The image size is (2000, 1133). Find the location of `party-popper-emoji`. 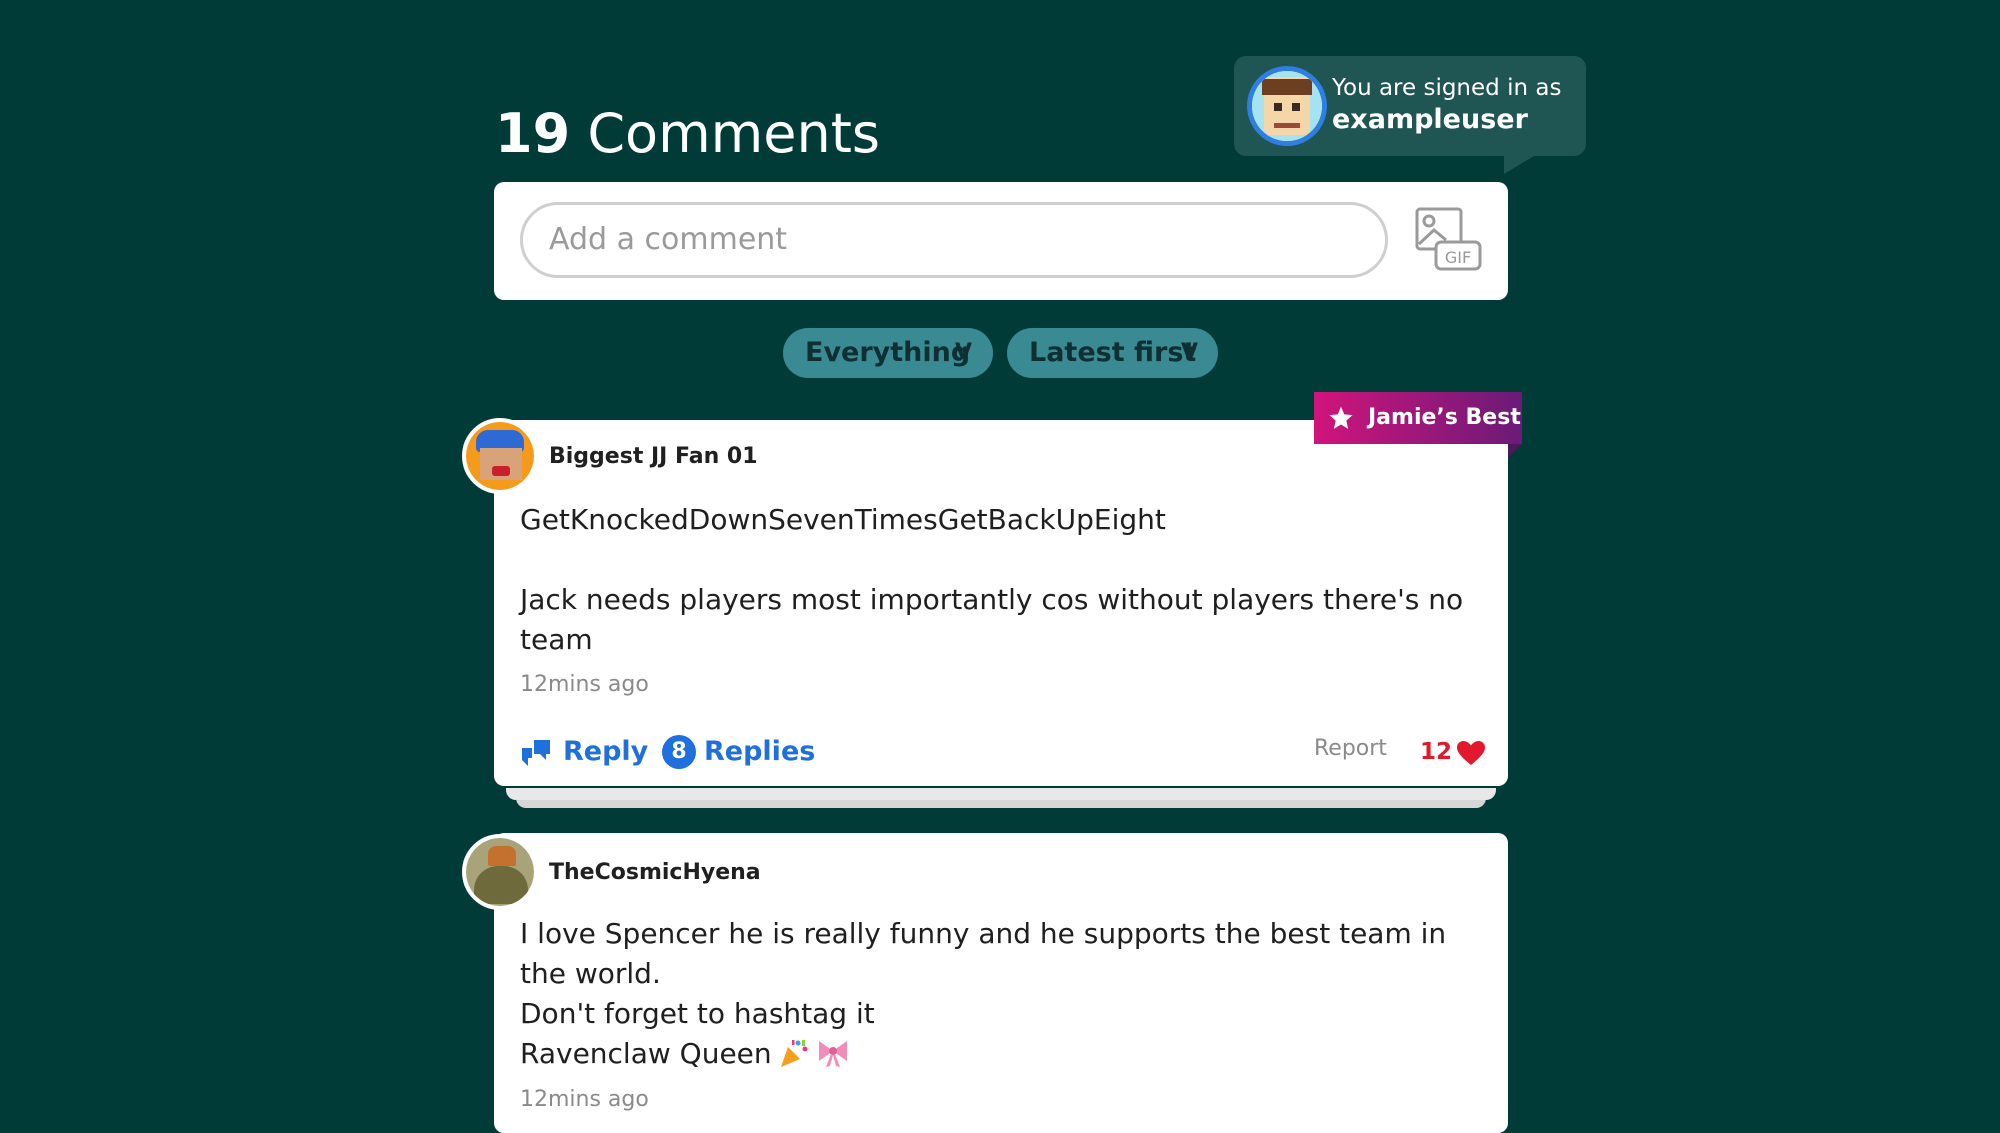

party-popper-emoji is located at coordinates (794, 1054).